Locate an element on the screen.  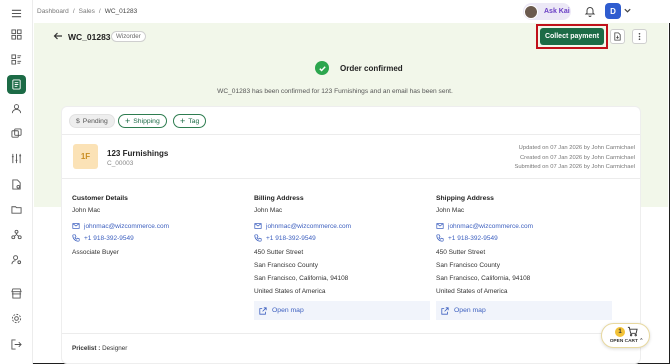
catalog-icon is located at coordinates (16, 59).